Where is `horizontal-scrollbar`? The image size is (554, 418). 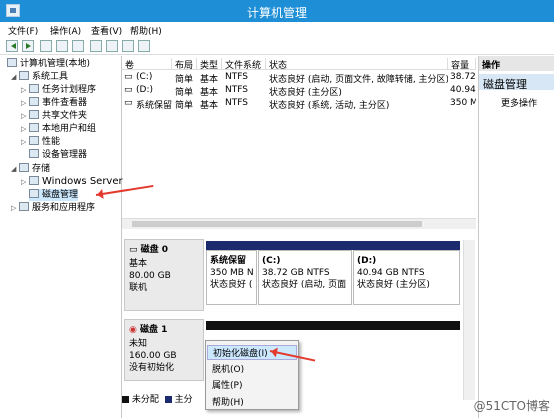 horizontal-scrollbar is located at coordinates (299, 223).